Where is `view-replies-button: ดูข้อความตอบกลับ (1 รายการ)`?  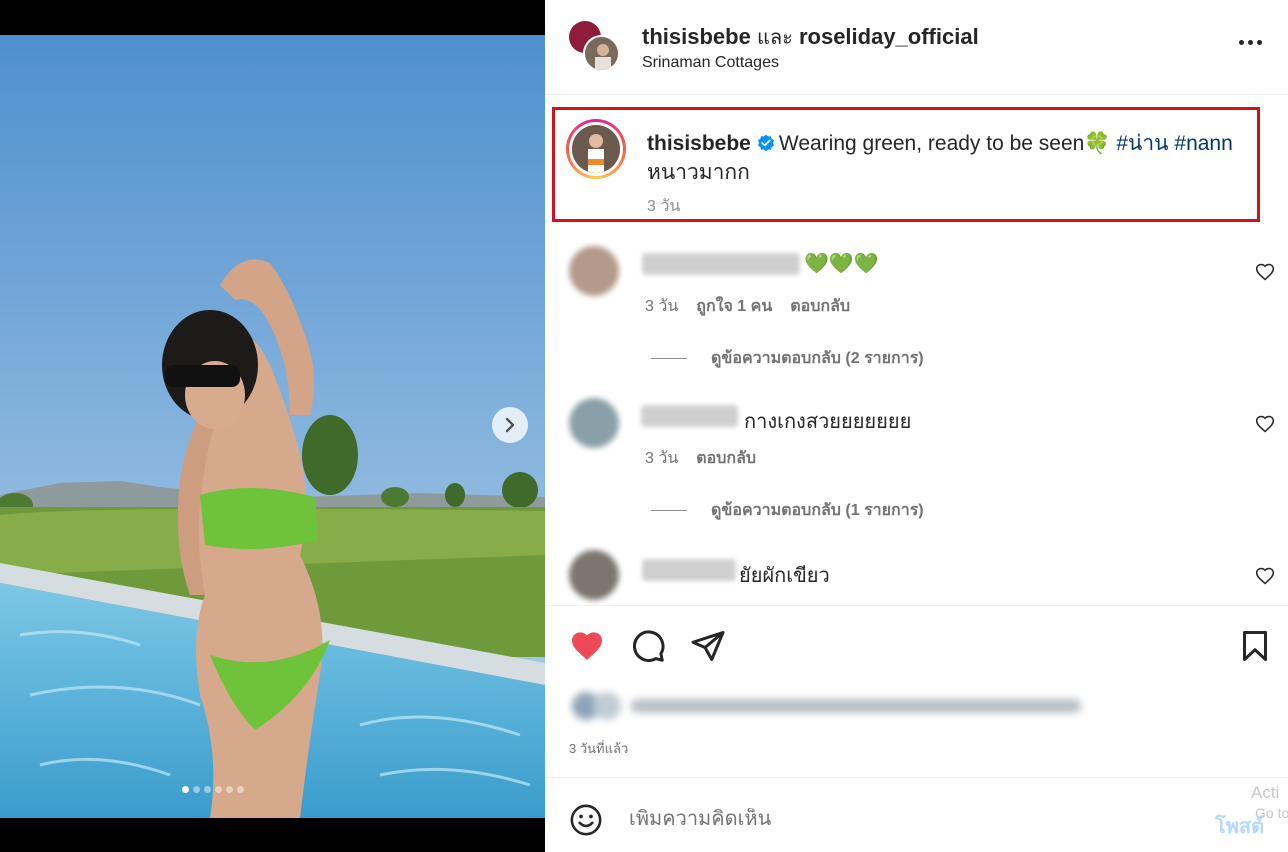
view-replies-button: ดูข้อความตอบกลับ (1 รายการ) is located at coordinates (787, 510).